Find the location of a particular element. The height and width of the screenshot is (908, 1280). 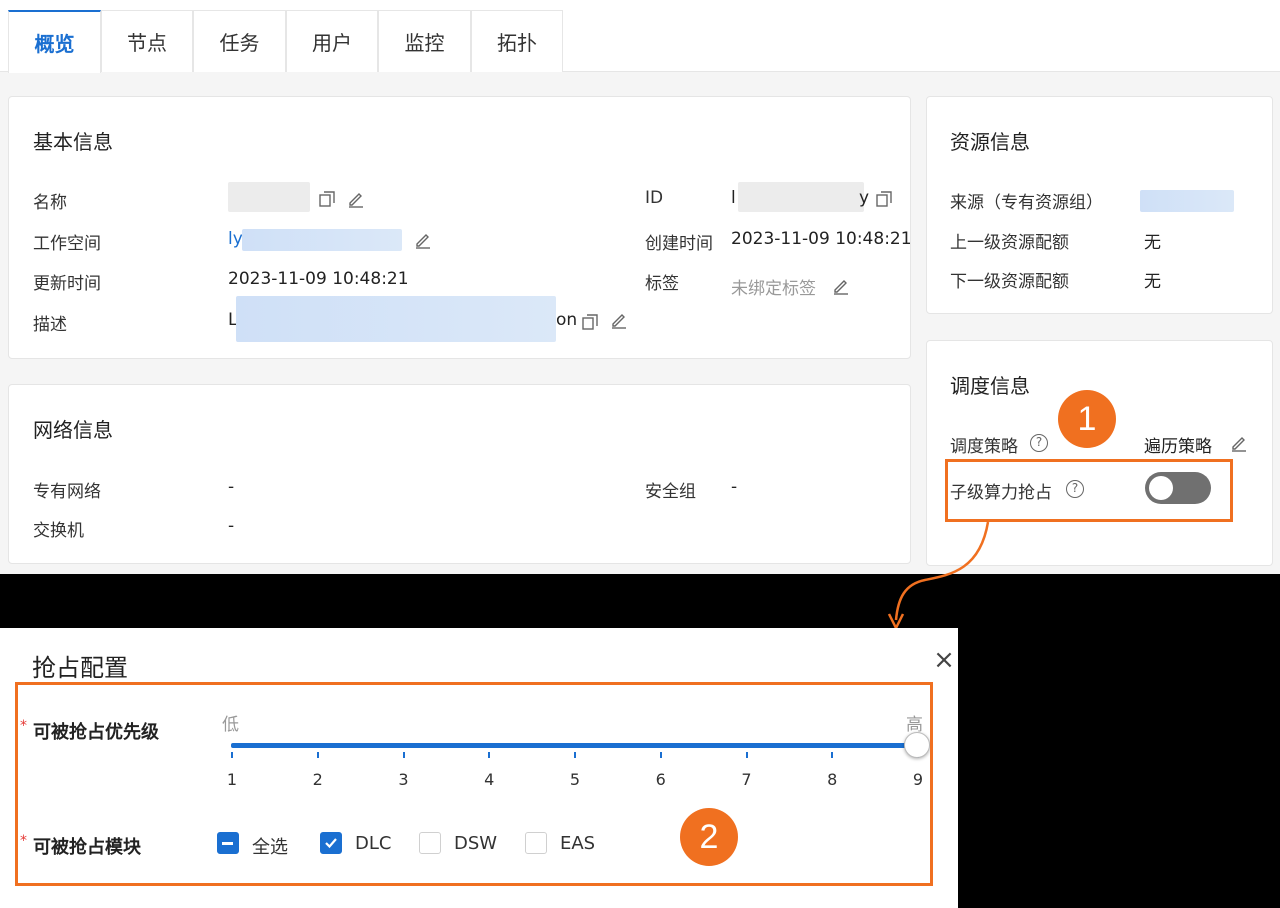

id-label: ID is located at coordinates (654, 198).